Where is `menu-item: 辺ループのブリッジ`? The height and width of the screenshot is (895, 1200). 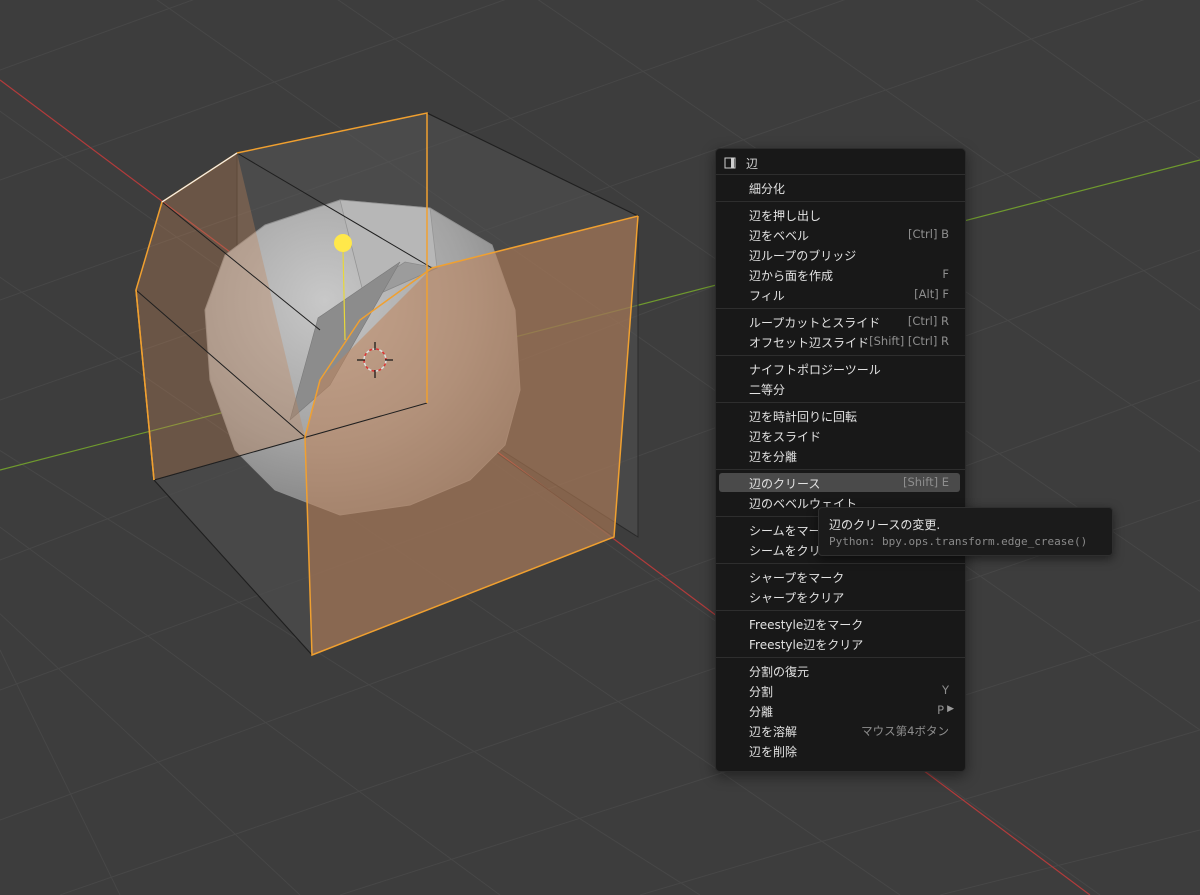
menu-item: 辺ループのブリッジ is located at coordinates (839, 254).